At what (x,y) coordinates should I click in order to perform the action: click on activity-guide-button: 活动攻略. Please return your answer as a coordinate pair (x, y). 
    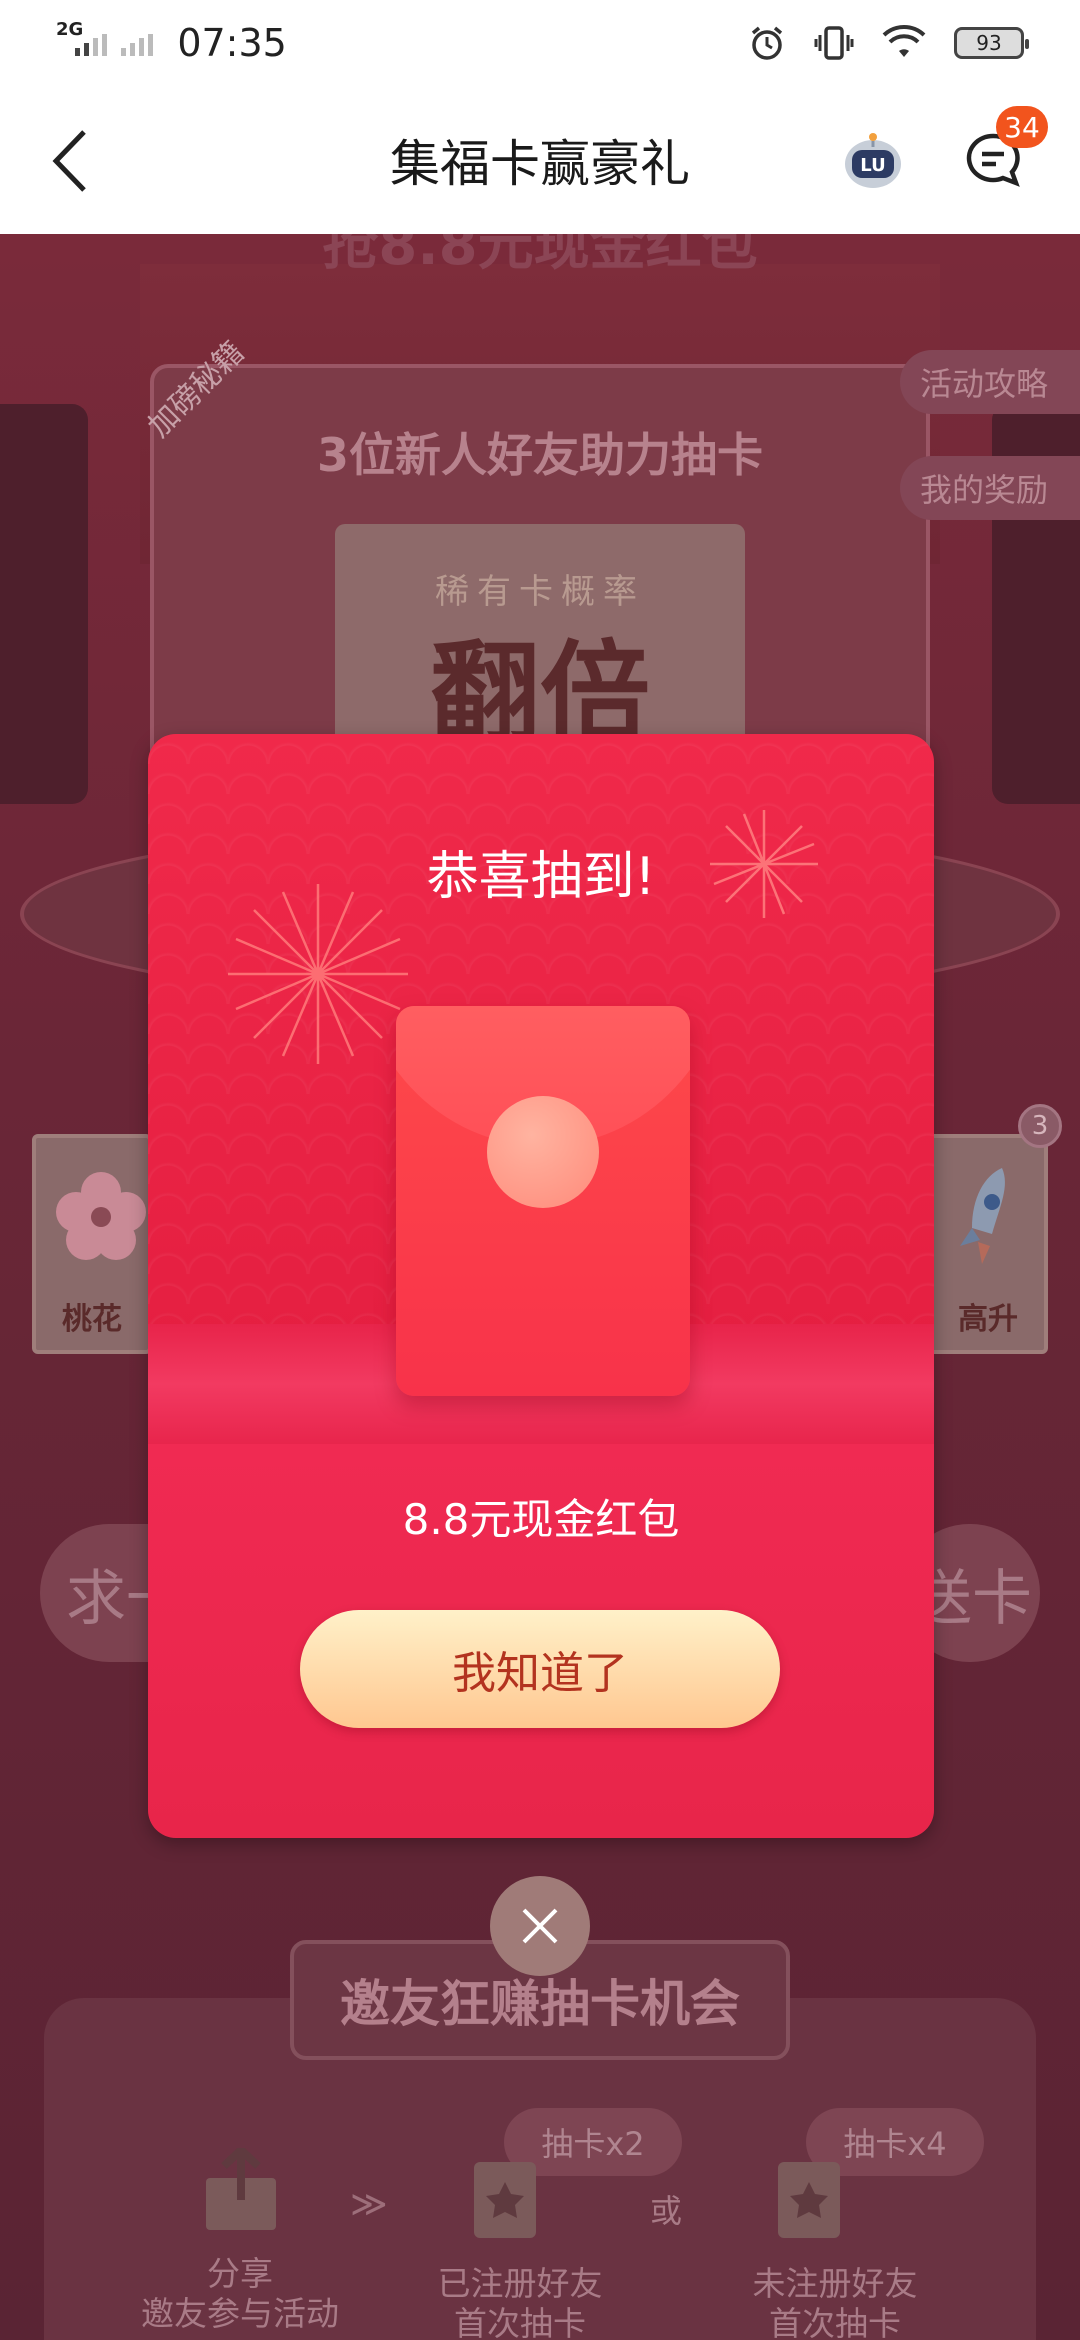
    Looking at the image, I should click on (990, 382).